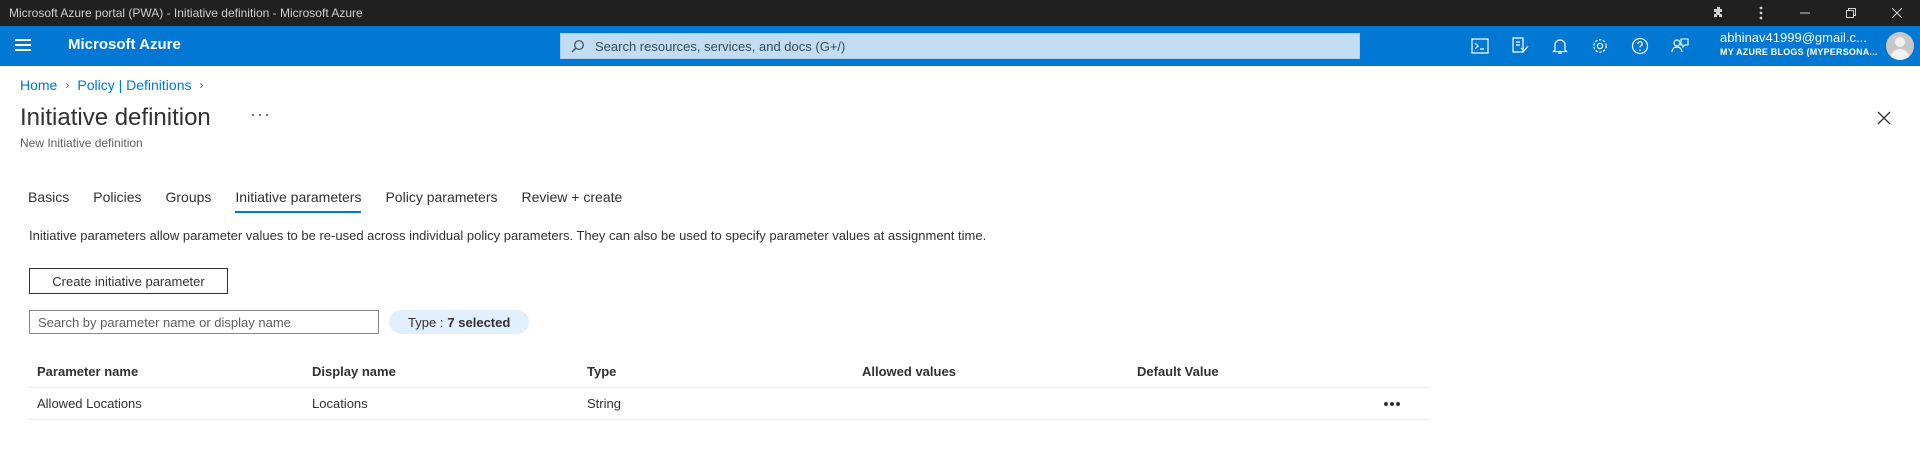 This screenshot has height=454, width=1920. I want to click on avatar, so click(1900, 46).